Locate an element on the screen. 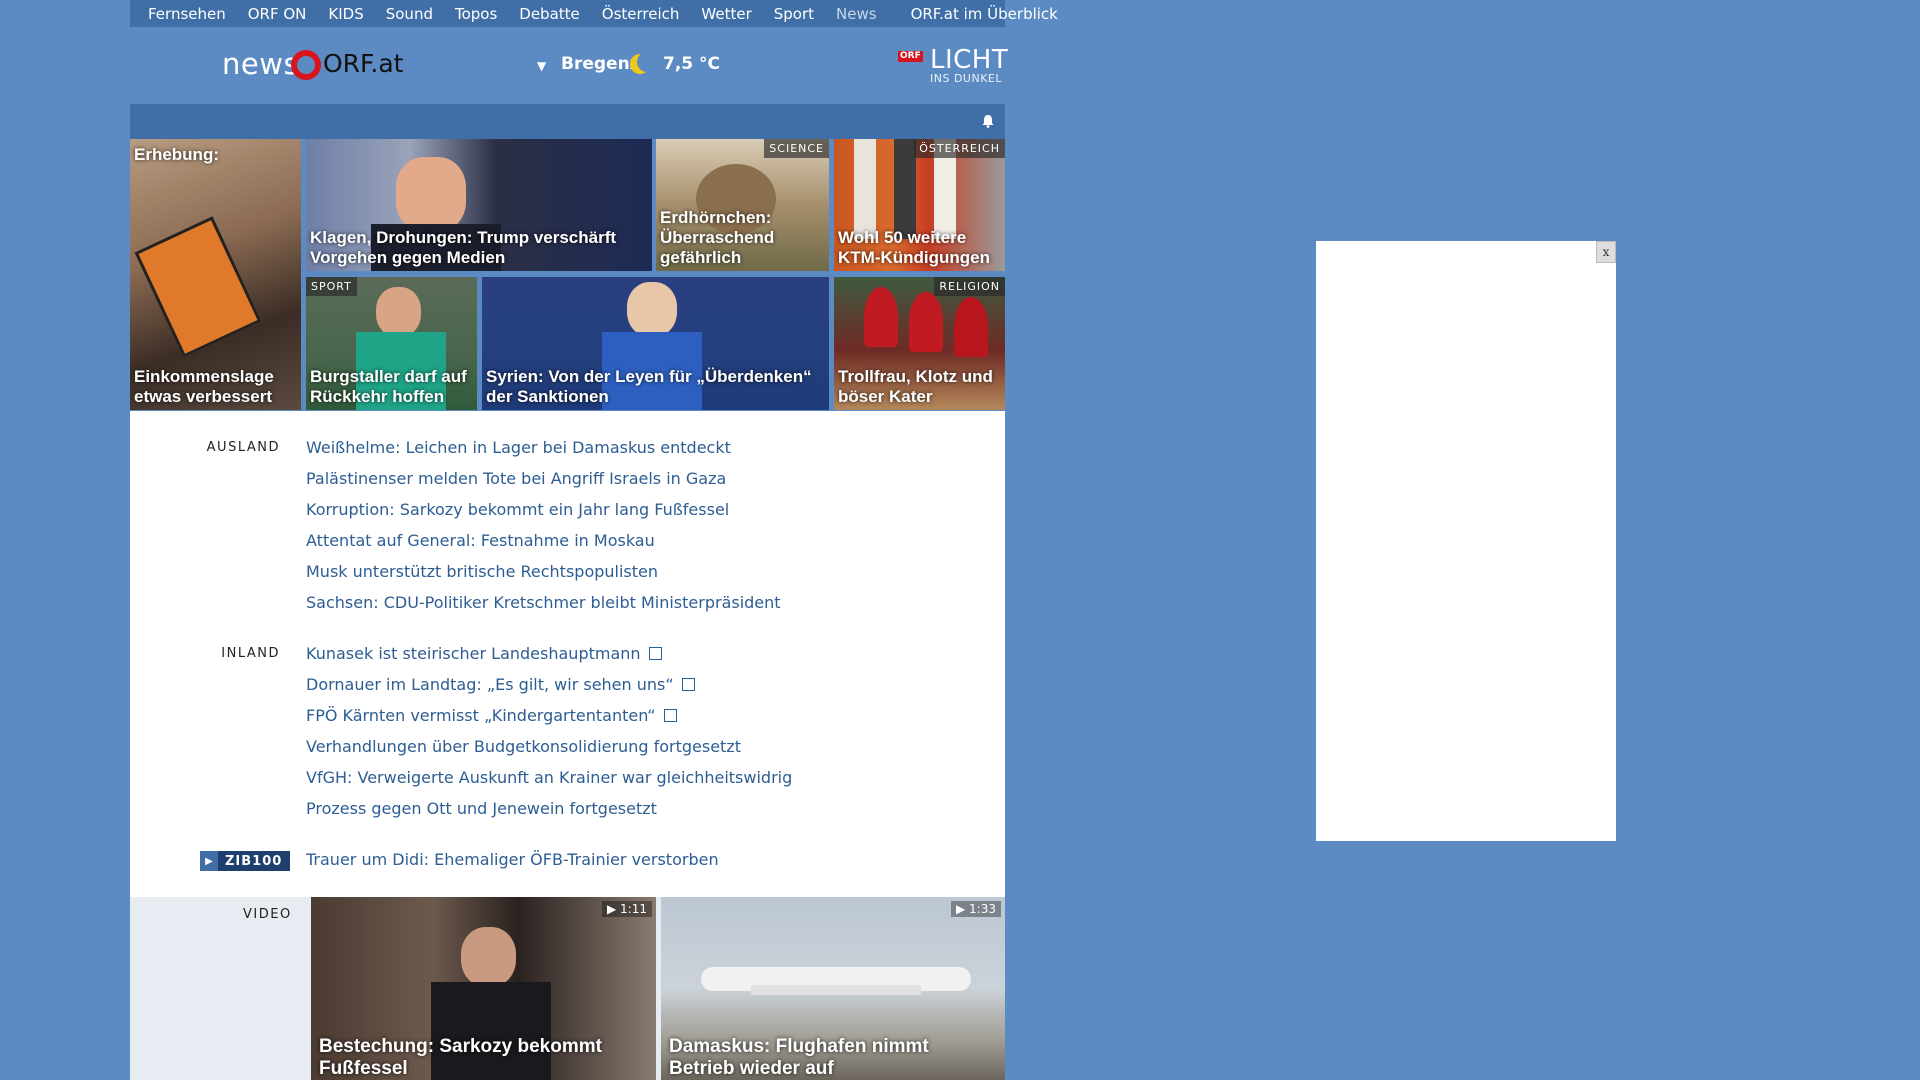 Image resolution: width=1920 pixels, height=1080 pixels. section-label-inland: INLAND is located at coordinates (205, 653).